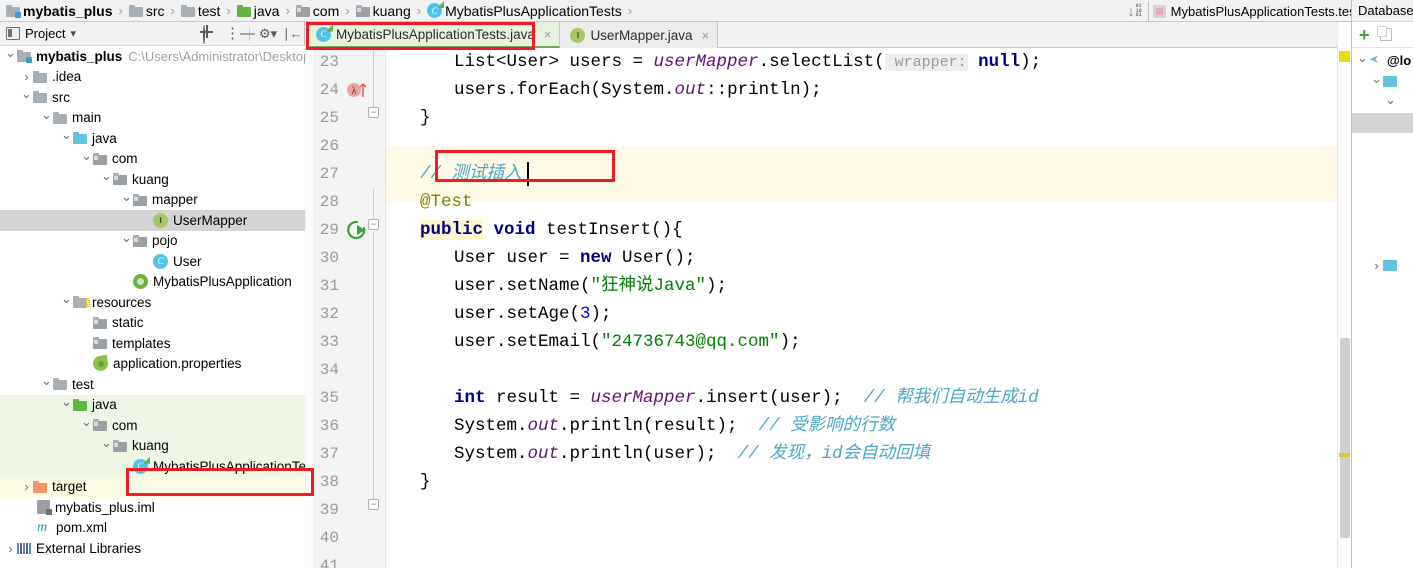  What do you see at coordinates (152, 384) in the screenshot?
I see `tree-row: test` at bounding box center [152, 384].